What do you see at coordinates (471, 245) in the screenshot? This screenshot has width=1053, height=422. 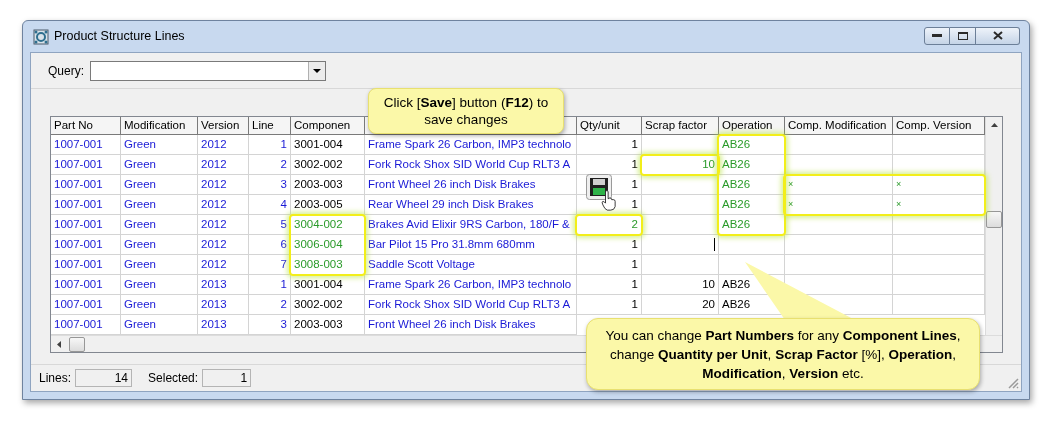 I see `table-cell: Bar Pilot 15 Pro 31.8mm 680mm` at bounding box center [471, 245].